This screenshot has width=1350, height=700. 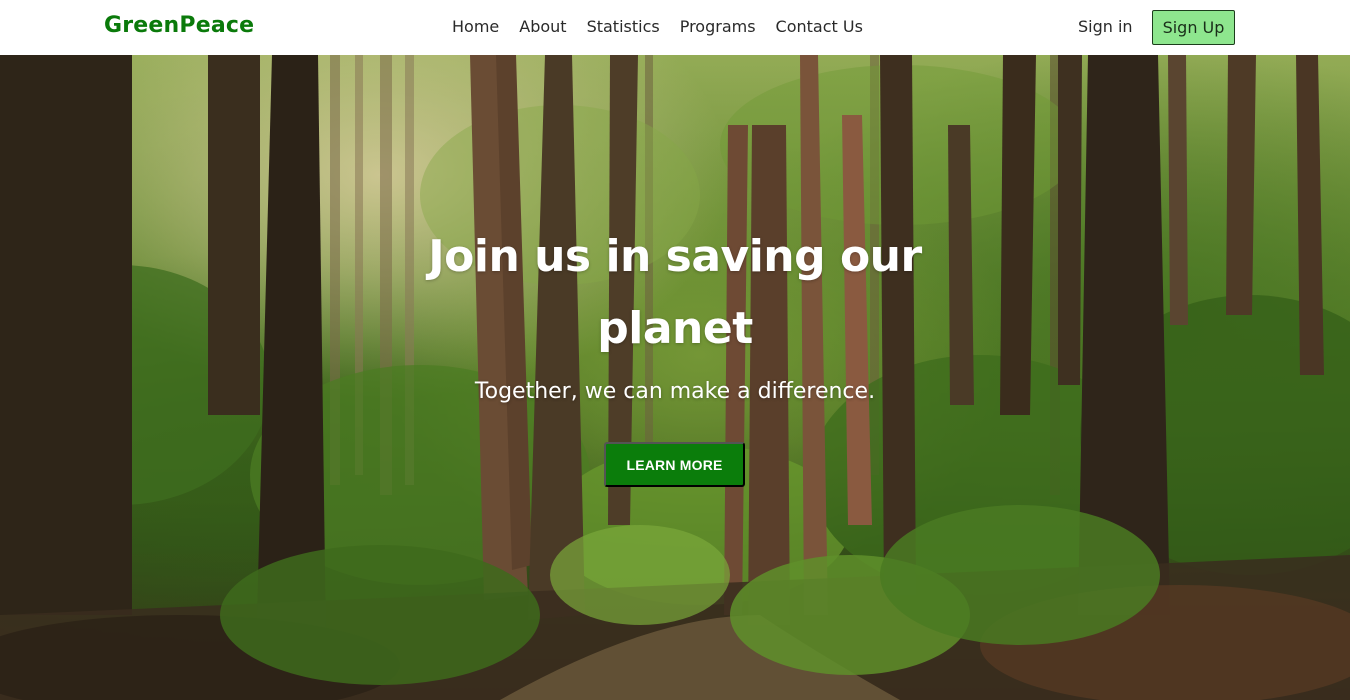 What do you see at coordinates (1193, 27) in the screenshot?
I see `sign-up-button: Sign Up` at bounding box center [1193, 27].